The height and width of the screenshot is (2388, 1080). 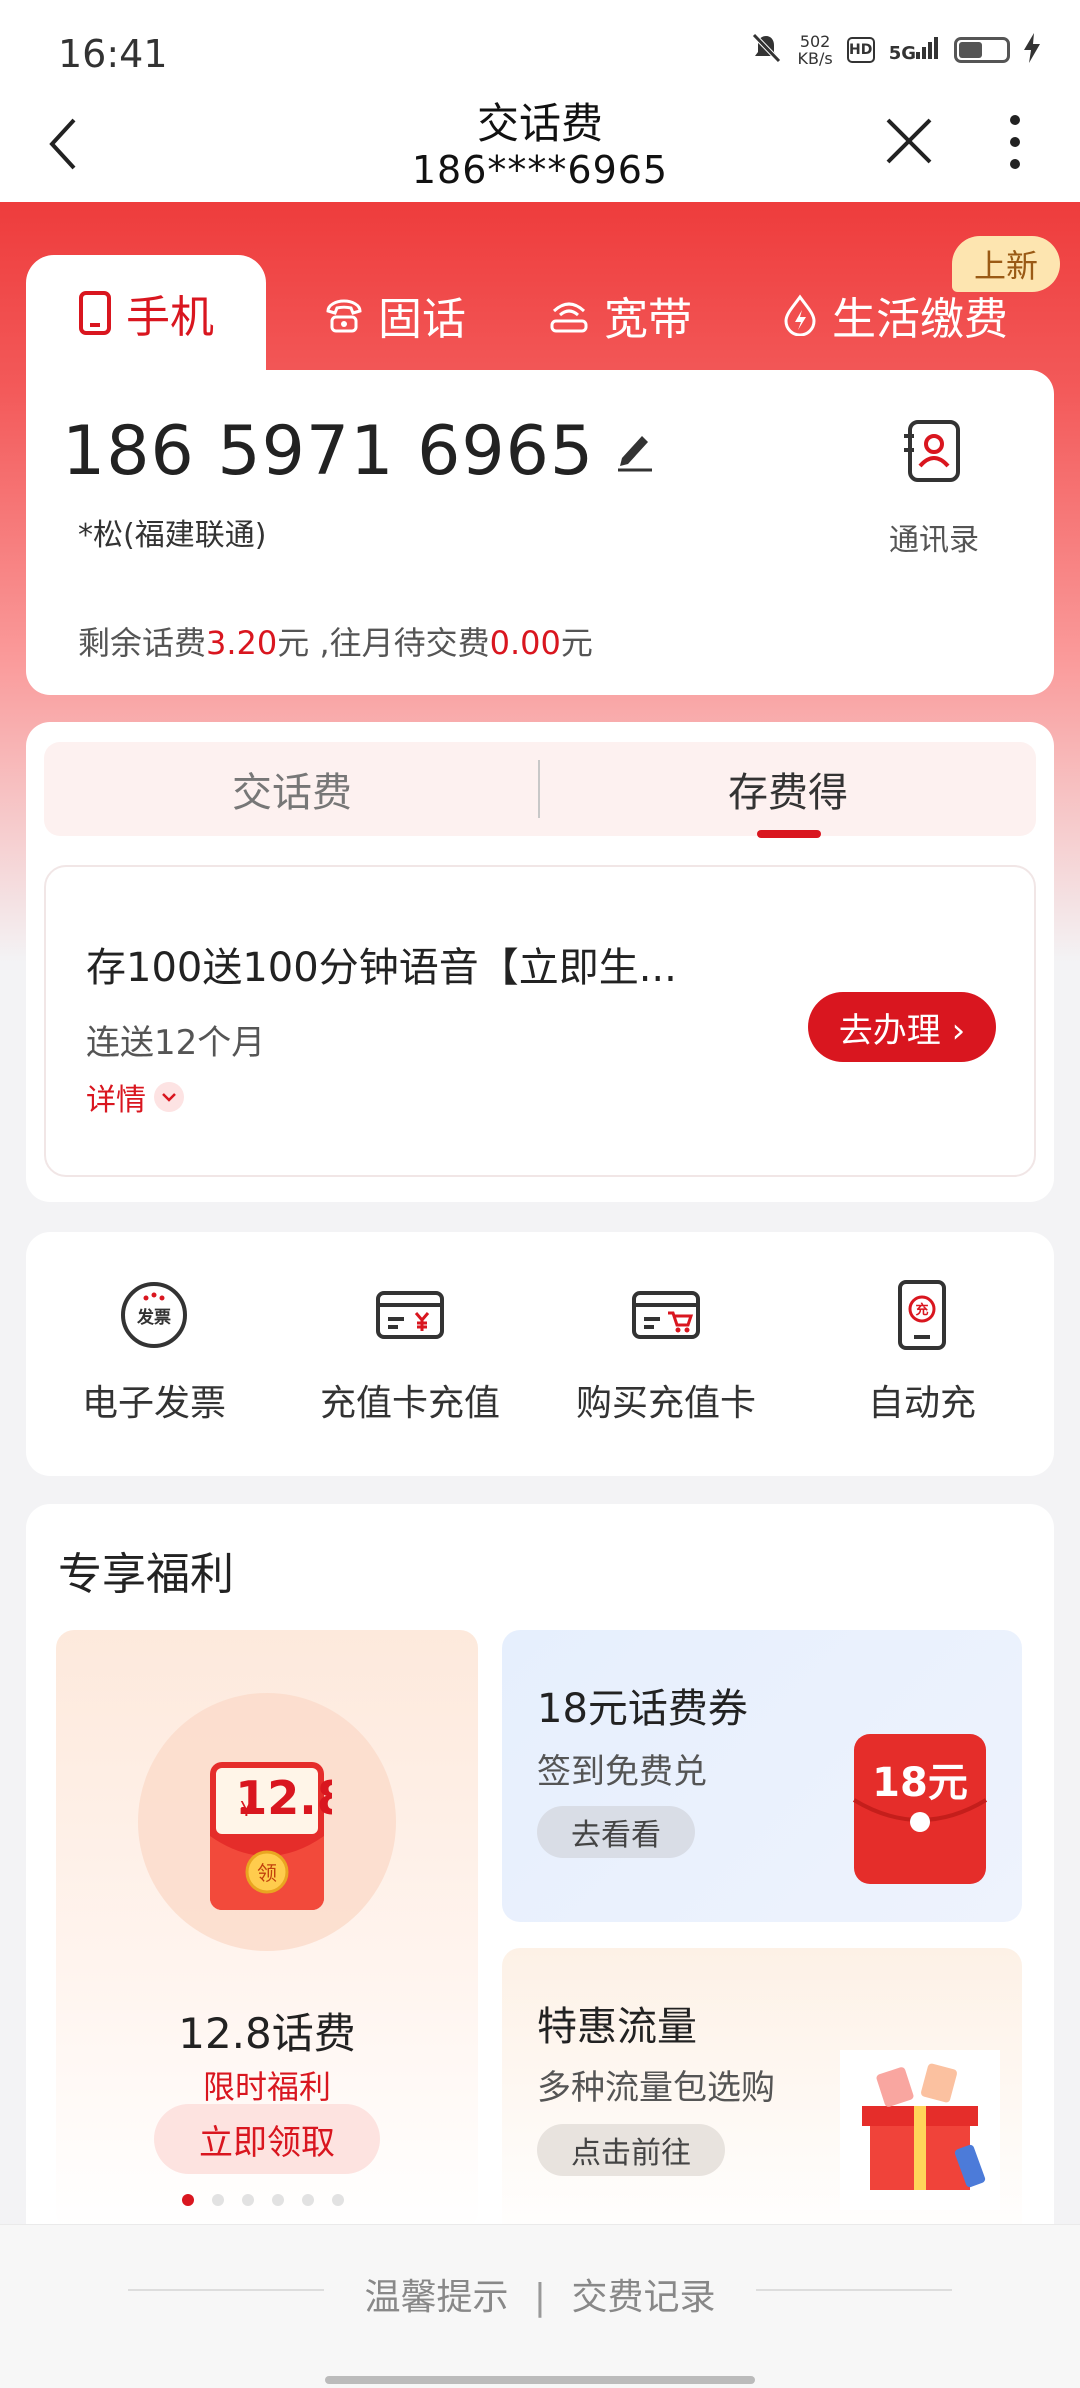 What do you see at coordinates (656, 2088) in the screenshot?
I see `promo-data-subtitle: 多种流量包选购` at bounding box center [656, 2088].